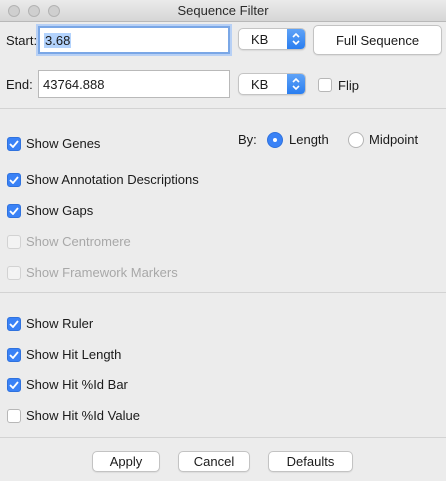  I want to click on show-ruler-checkbox, so click(14, 324).